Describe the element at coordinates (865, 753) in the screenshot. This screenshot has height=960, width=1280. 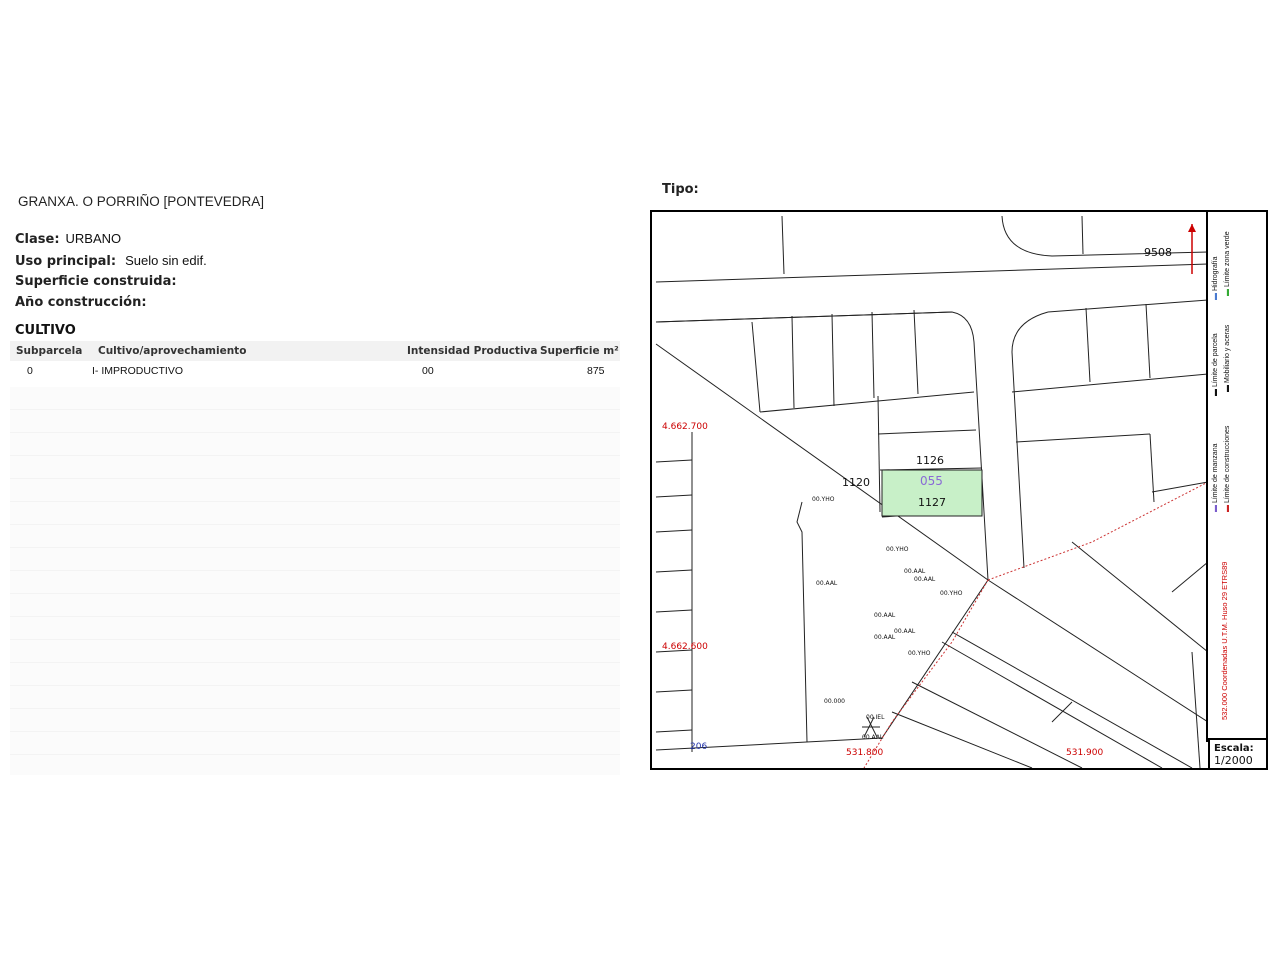
I see `coordinate-label: 531.800` at that location.